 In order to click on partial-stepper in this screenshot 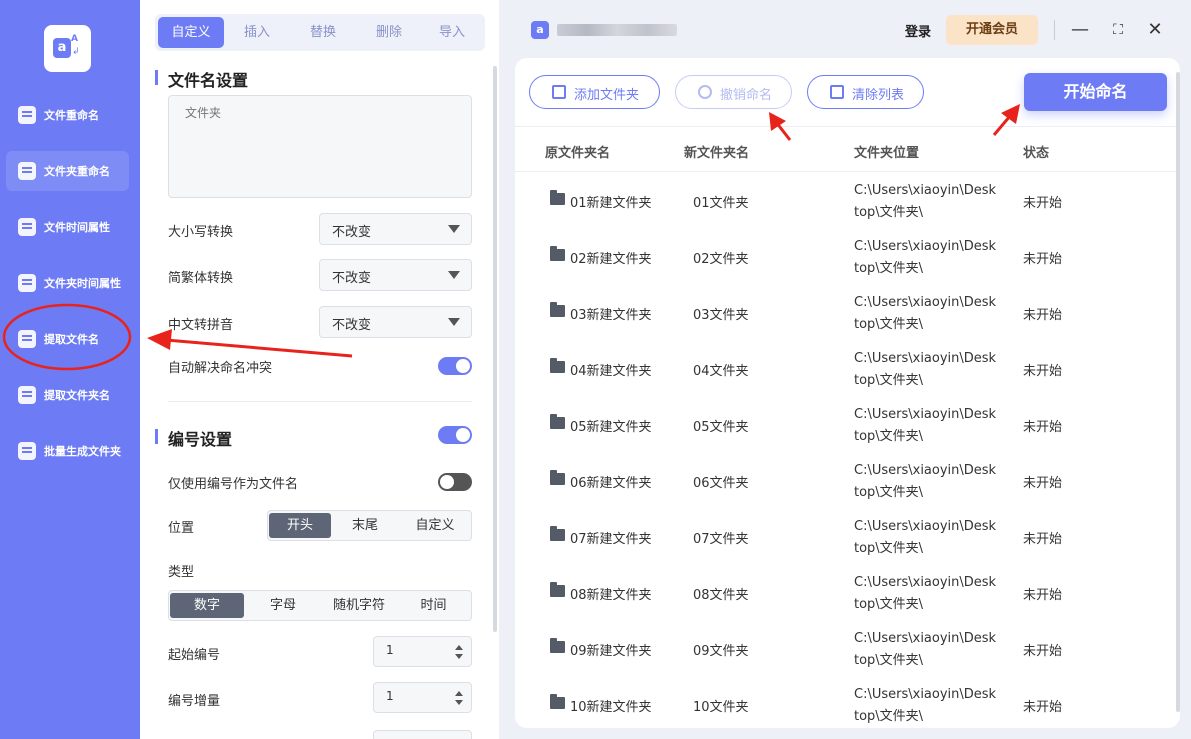, I will do `click(422, 734)`.